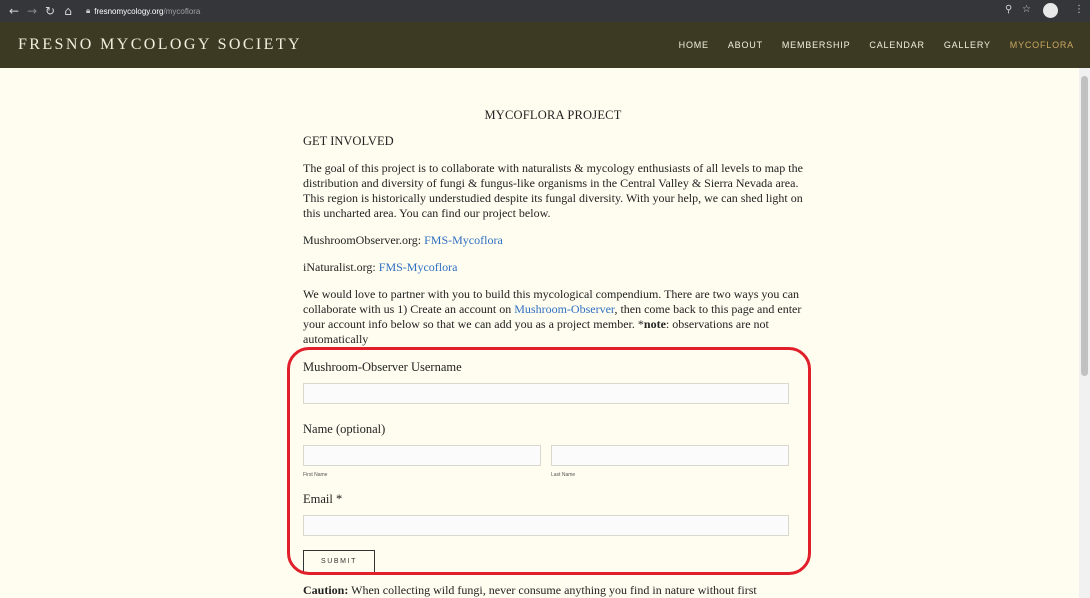 This screenshot has width=1090, height=598. Describe the element at coordinates (68, 11) in the screenshot. I see `home-icon: ⌂` at that location.